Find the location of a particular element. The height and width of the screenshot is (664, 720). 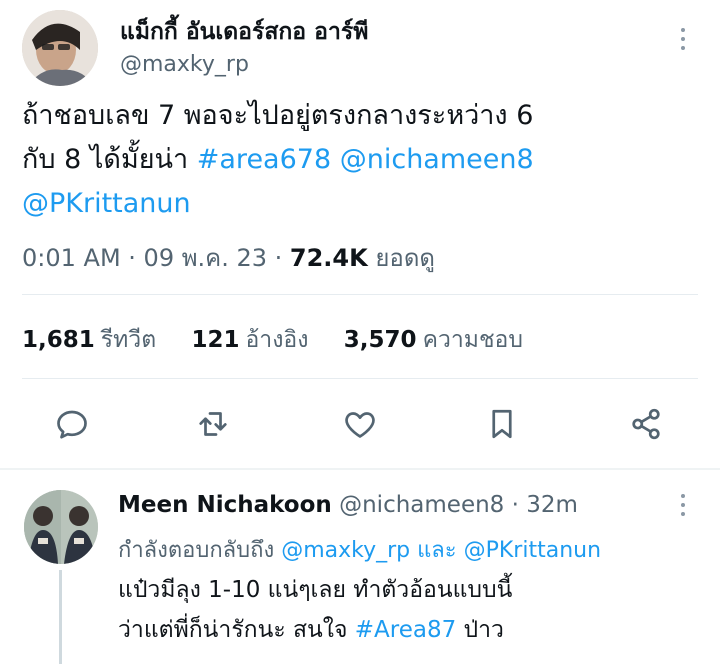

replying-prefix: กำลังตอบกลับถึง is located at coordinates (196, 550).